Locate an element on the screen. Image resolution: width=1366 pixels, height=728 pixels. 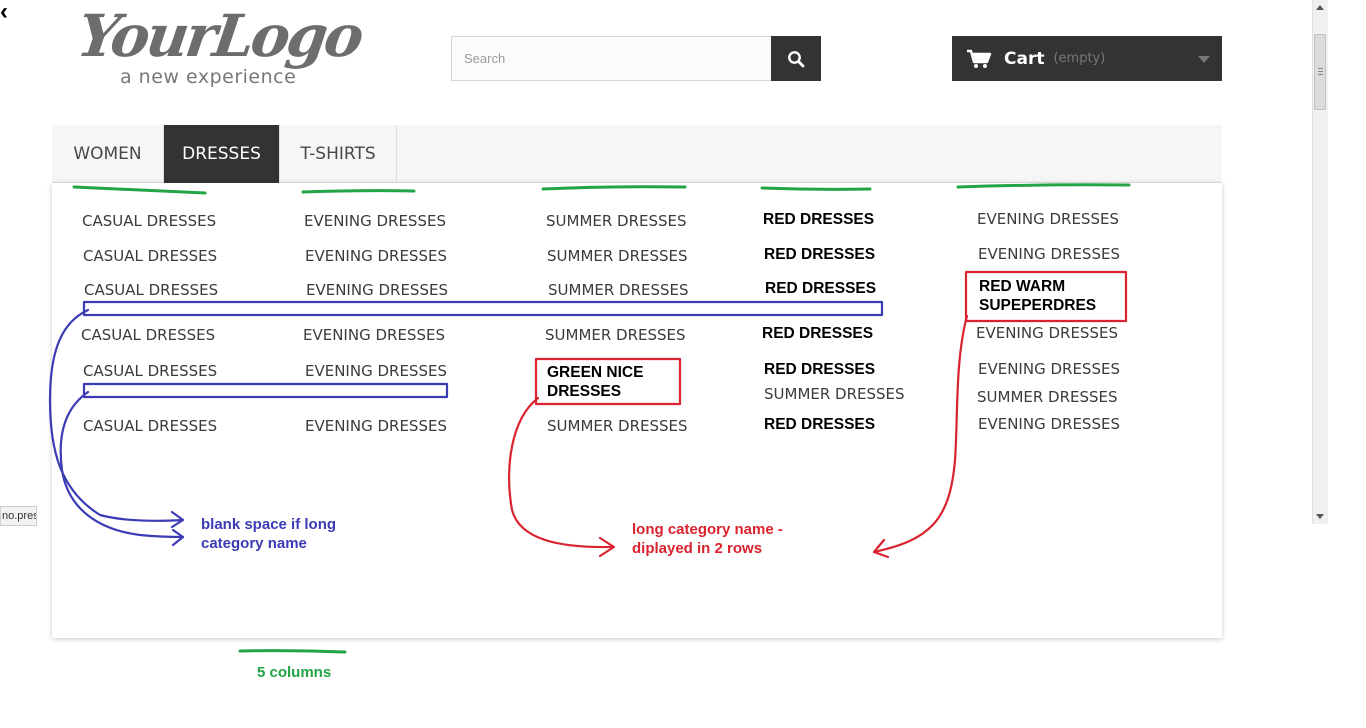
scroll-up-arrow is located at coordinates (1320, 7).